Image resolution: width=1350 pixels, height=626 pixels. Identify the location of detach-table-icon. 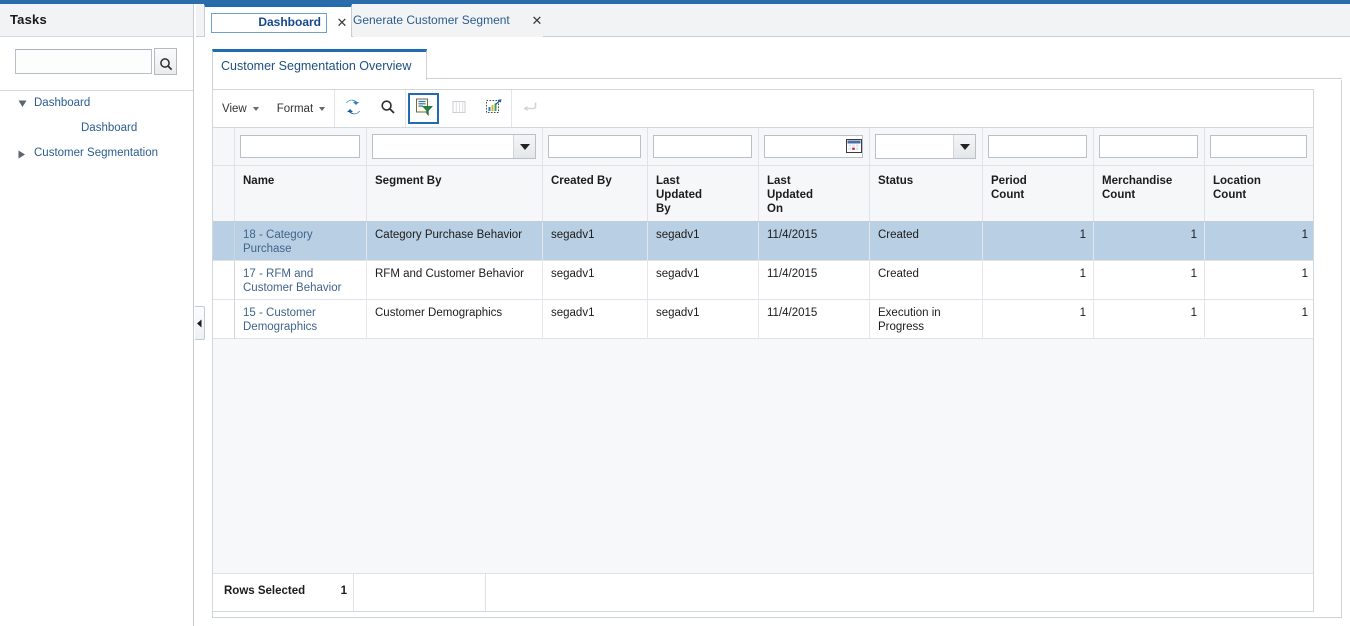
(494, 108).